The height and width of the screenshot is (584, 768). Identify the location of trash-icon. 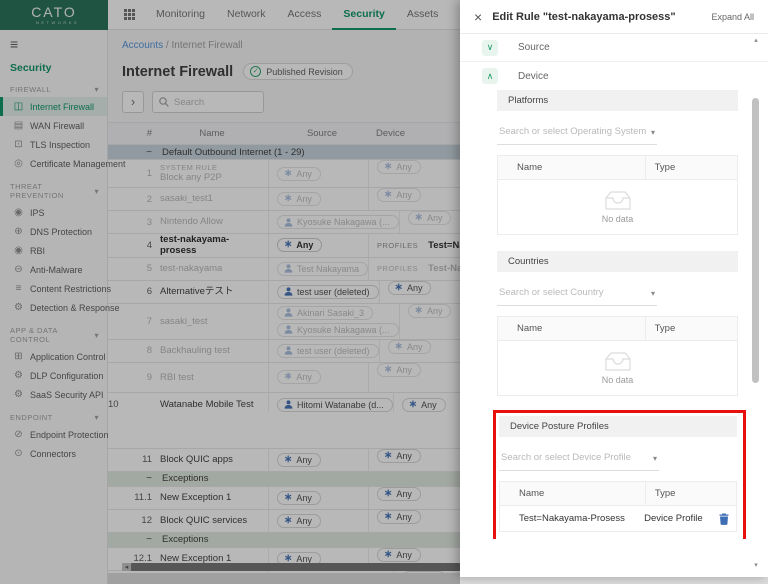
(724, 519).